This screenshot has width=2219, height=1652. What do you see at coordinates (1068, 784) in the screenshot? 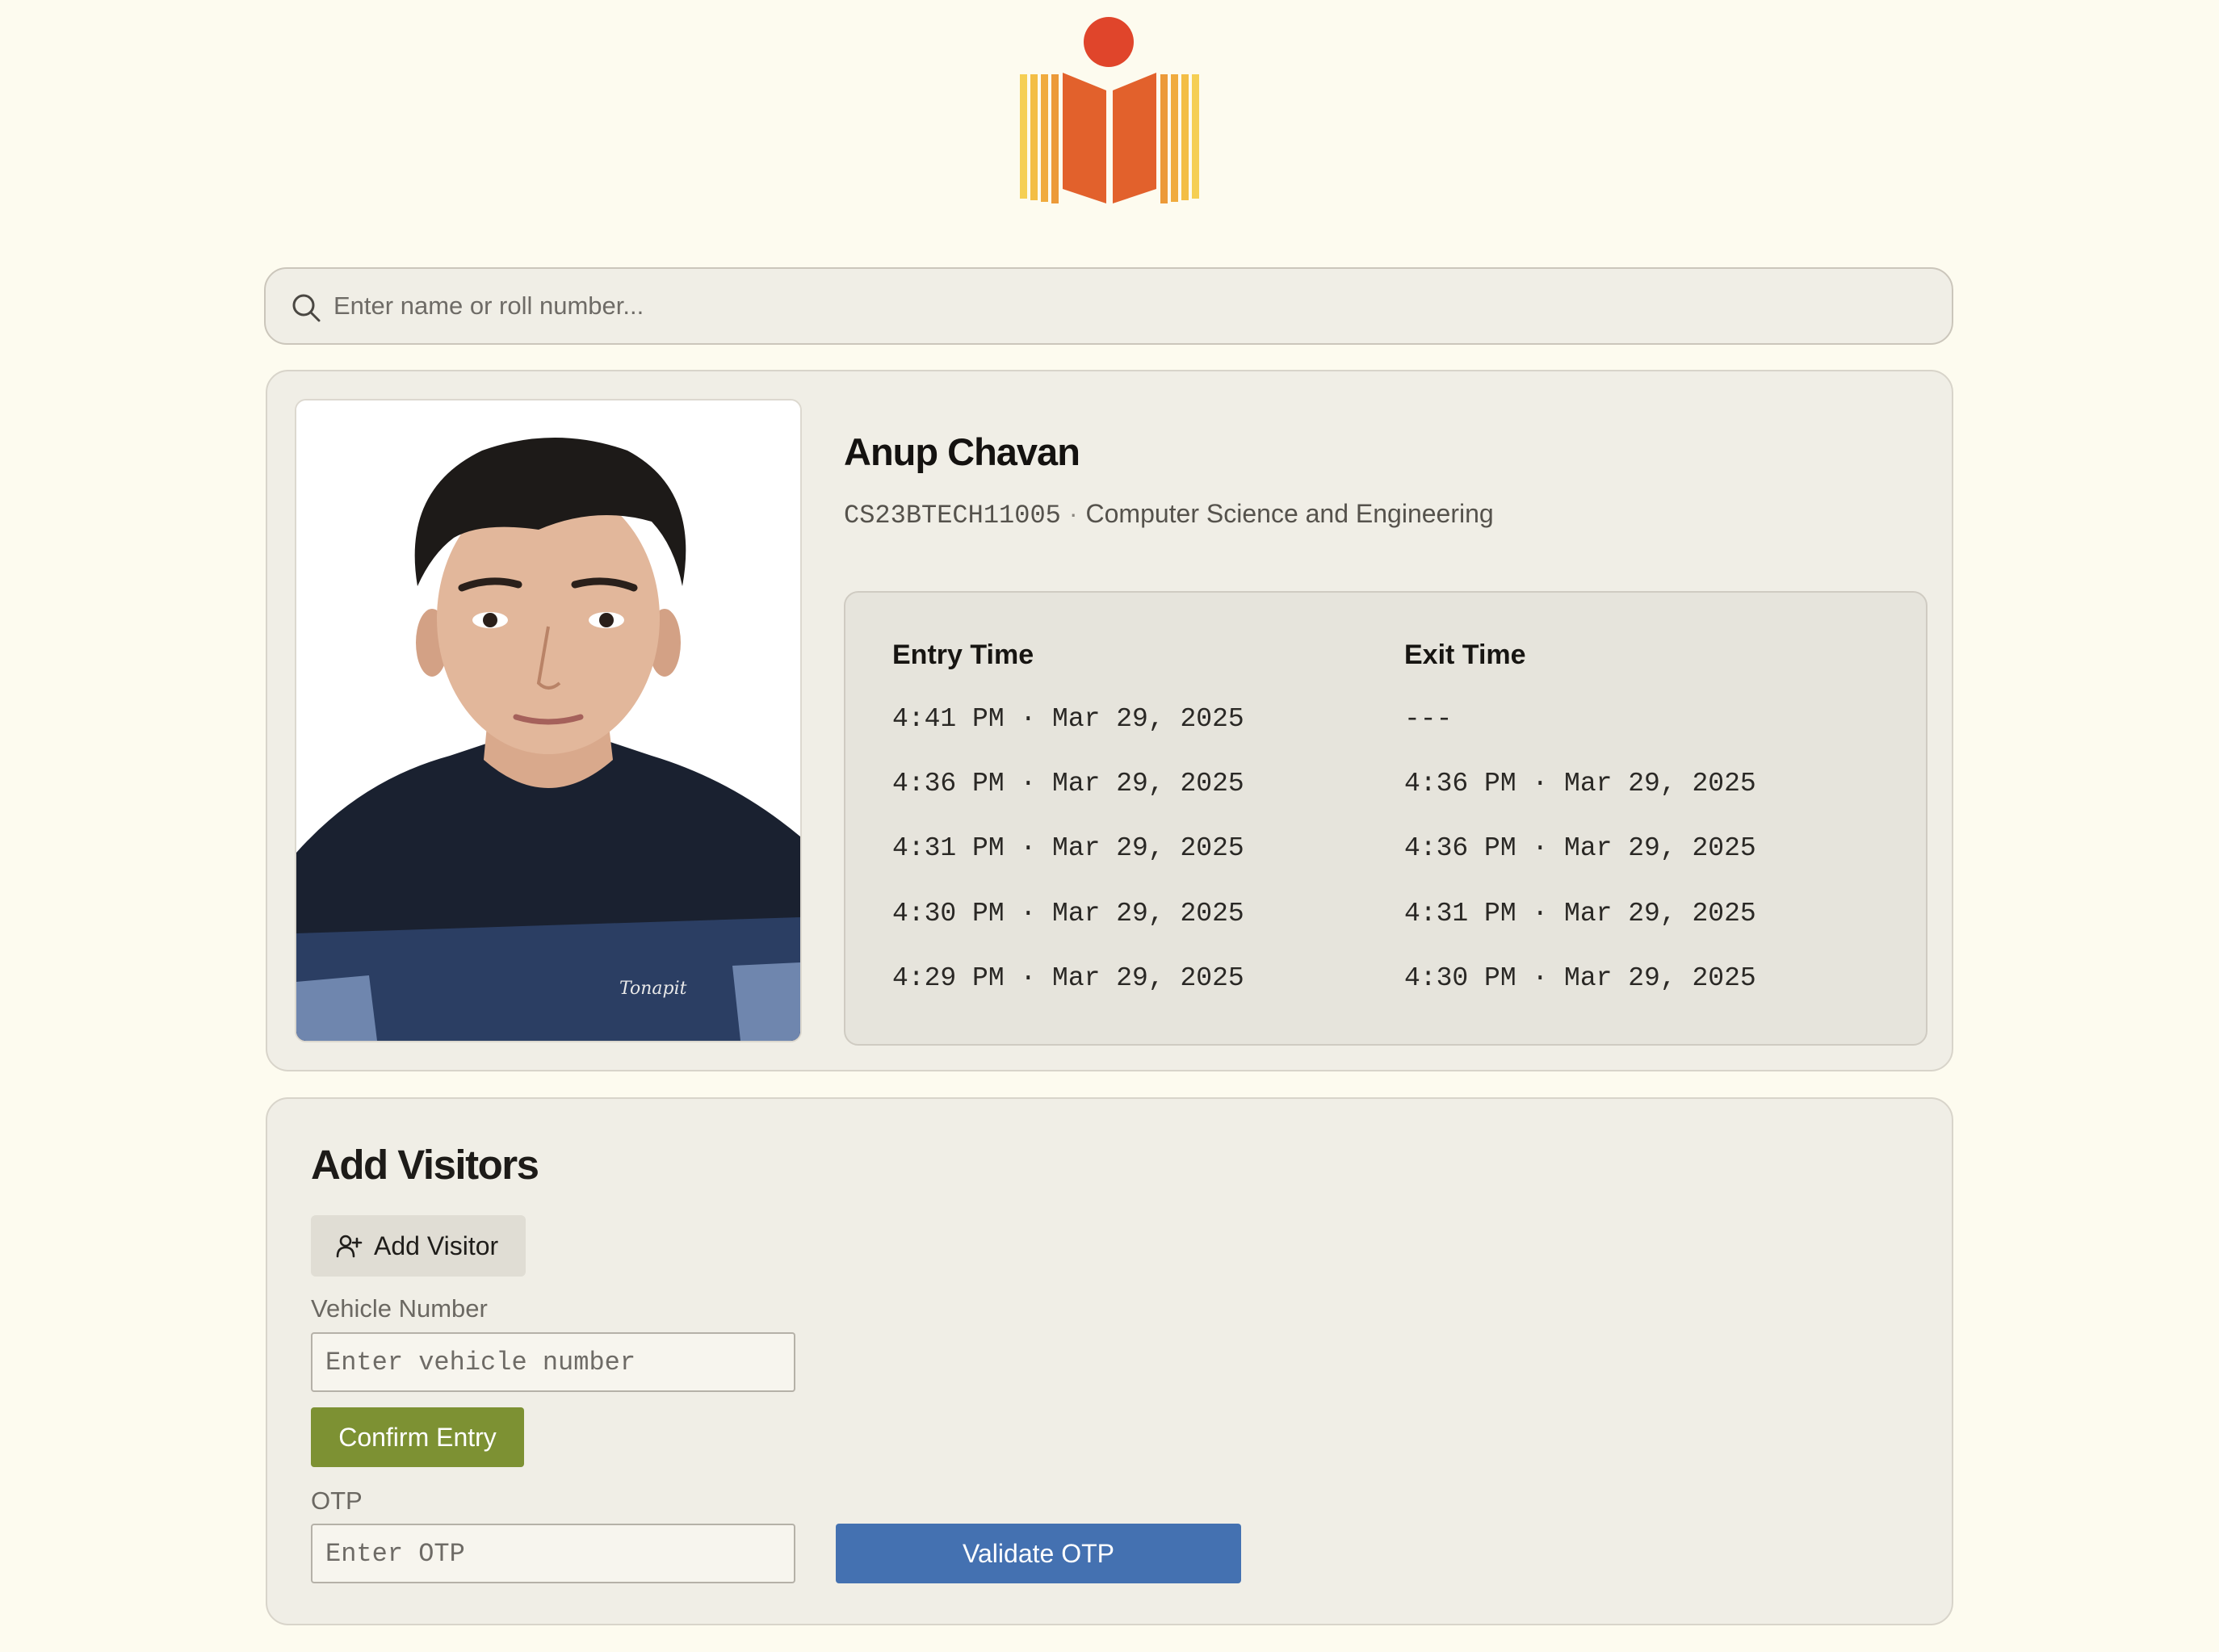
I see `entry-time: 4:36 PM · Mar 29, 2025` at bounding box center [1068, 784].